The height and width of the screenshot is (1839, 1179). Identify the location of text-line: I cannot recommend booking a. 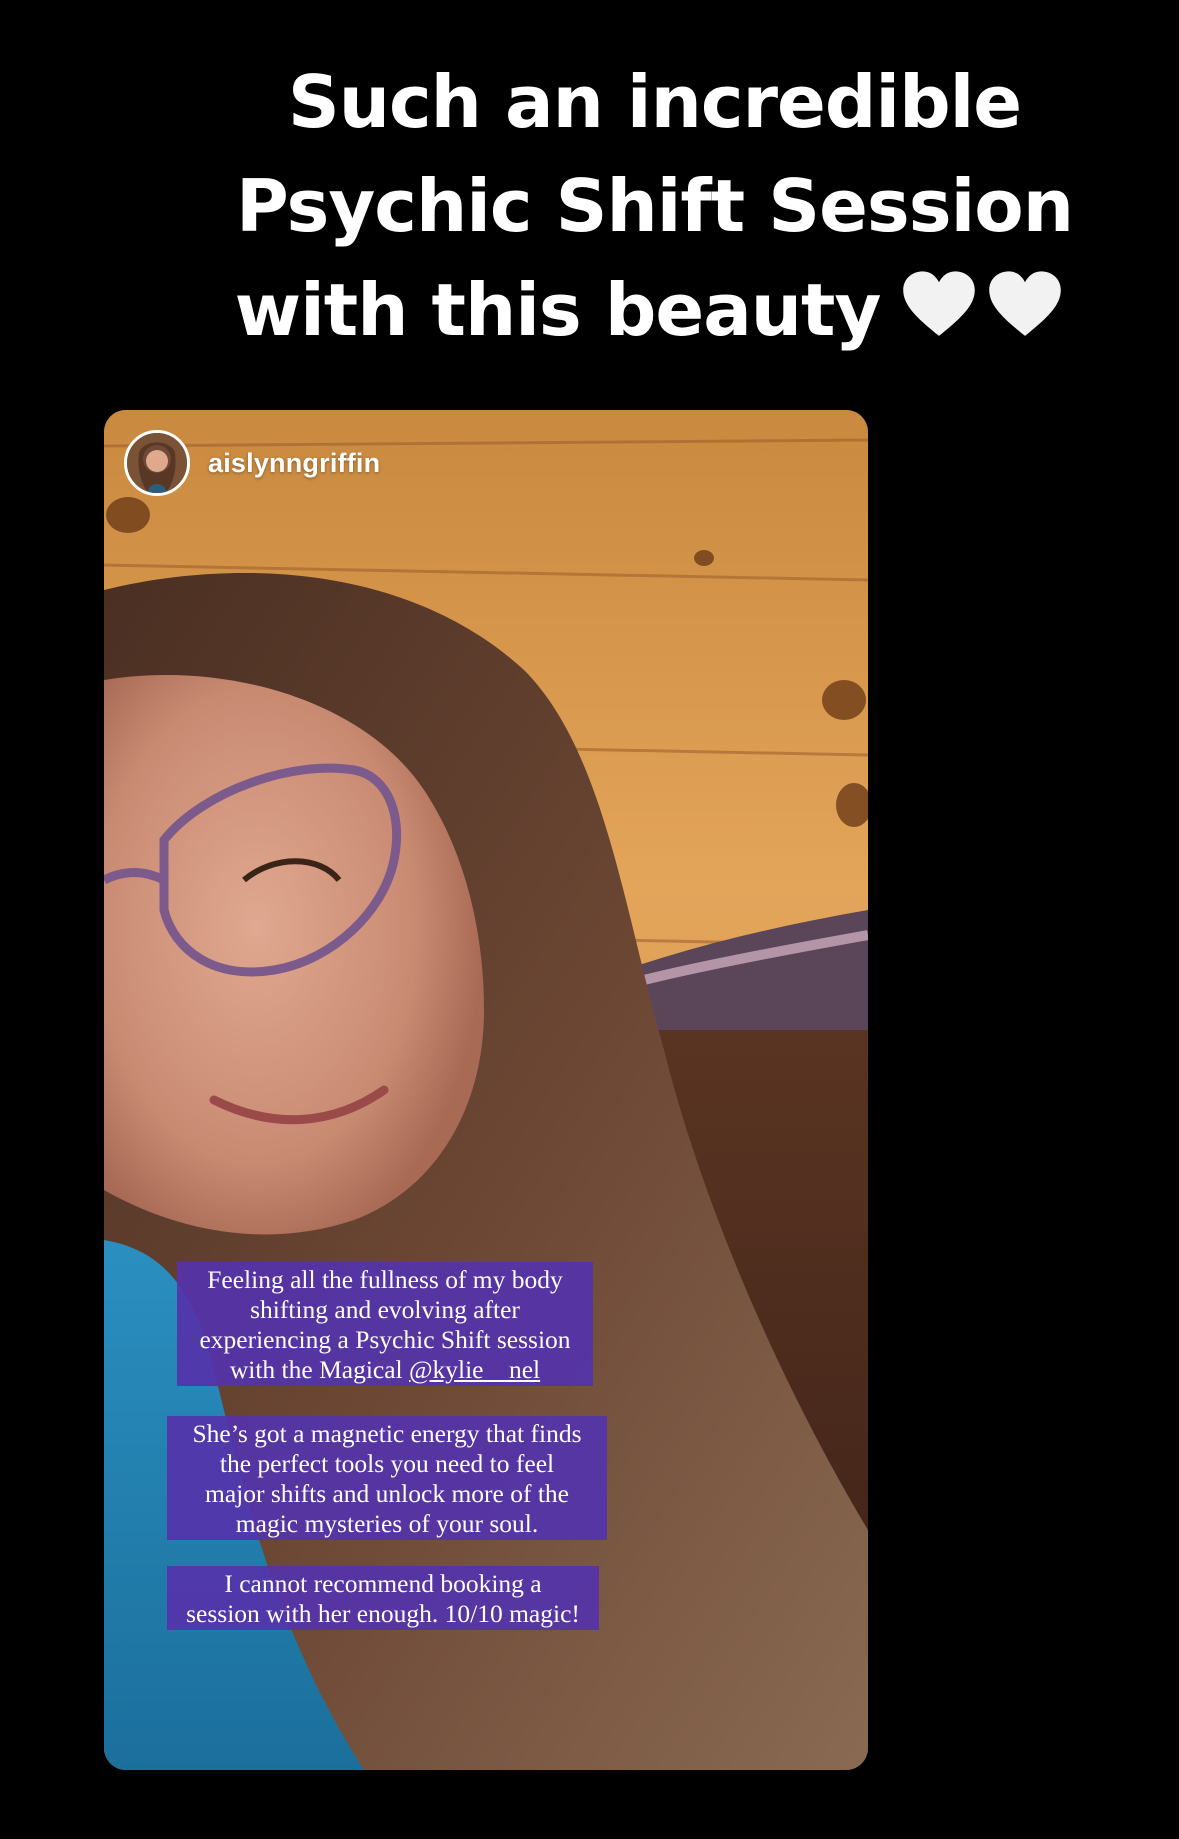
(383, 1583).